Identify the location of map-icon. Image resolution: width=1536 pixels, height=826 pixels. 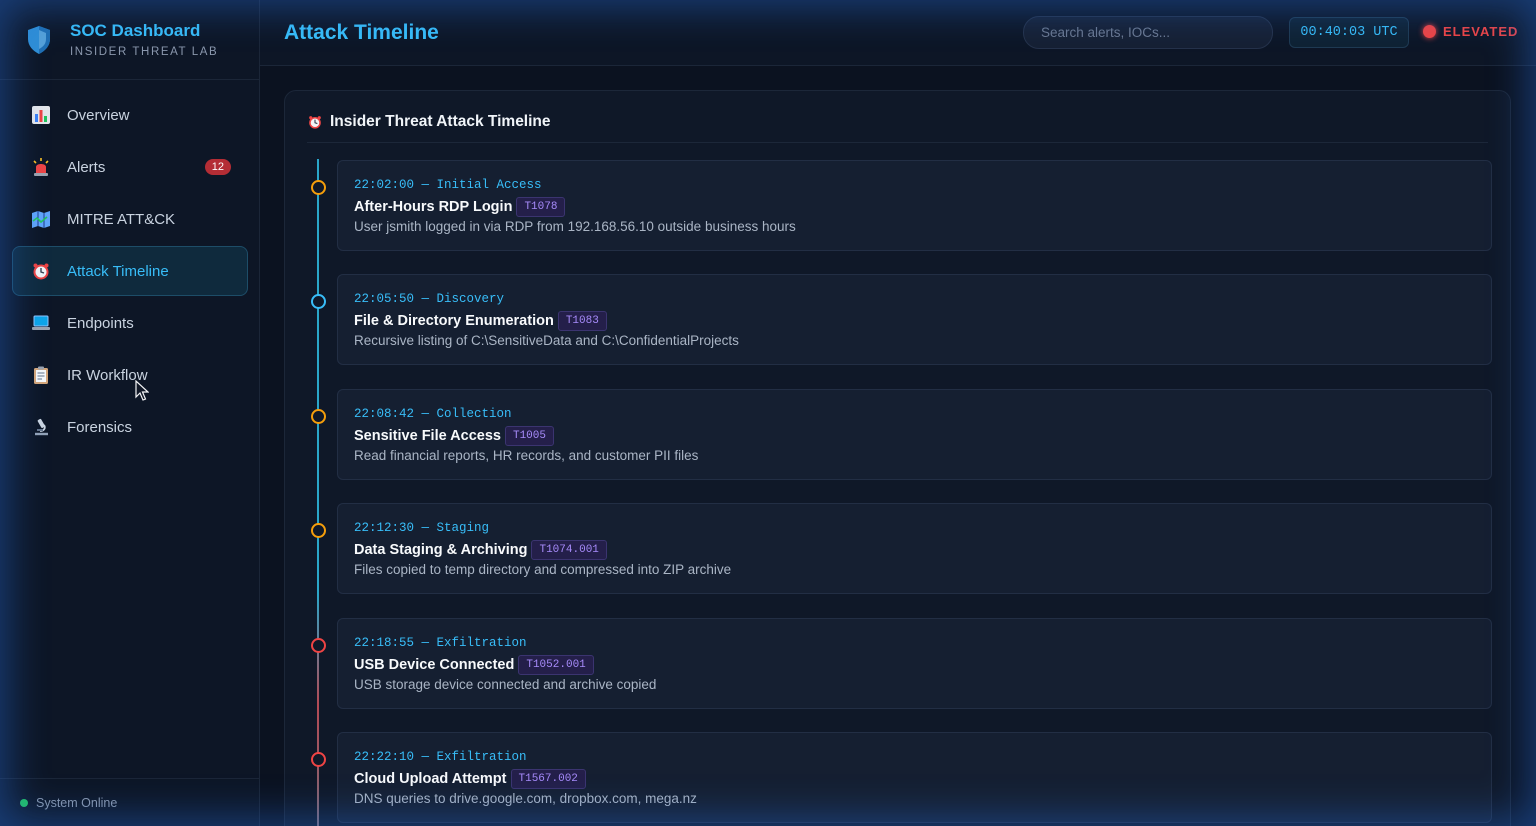
(41, 219).